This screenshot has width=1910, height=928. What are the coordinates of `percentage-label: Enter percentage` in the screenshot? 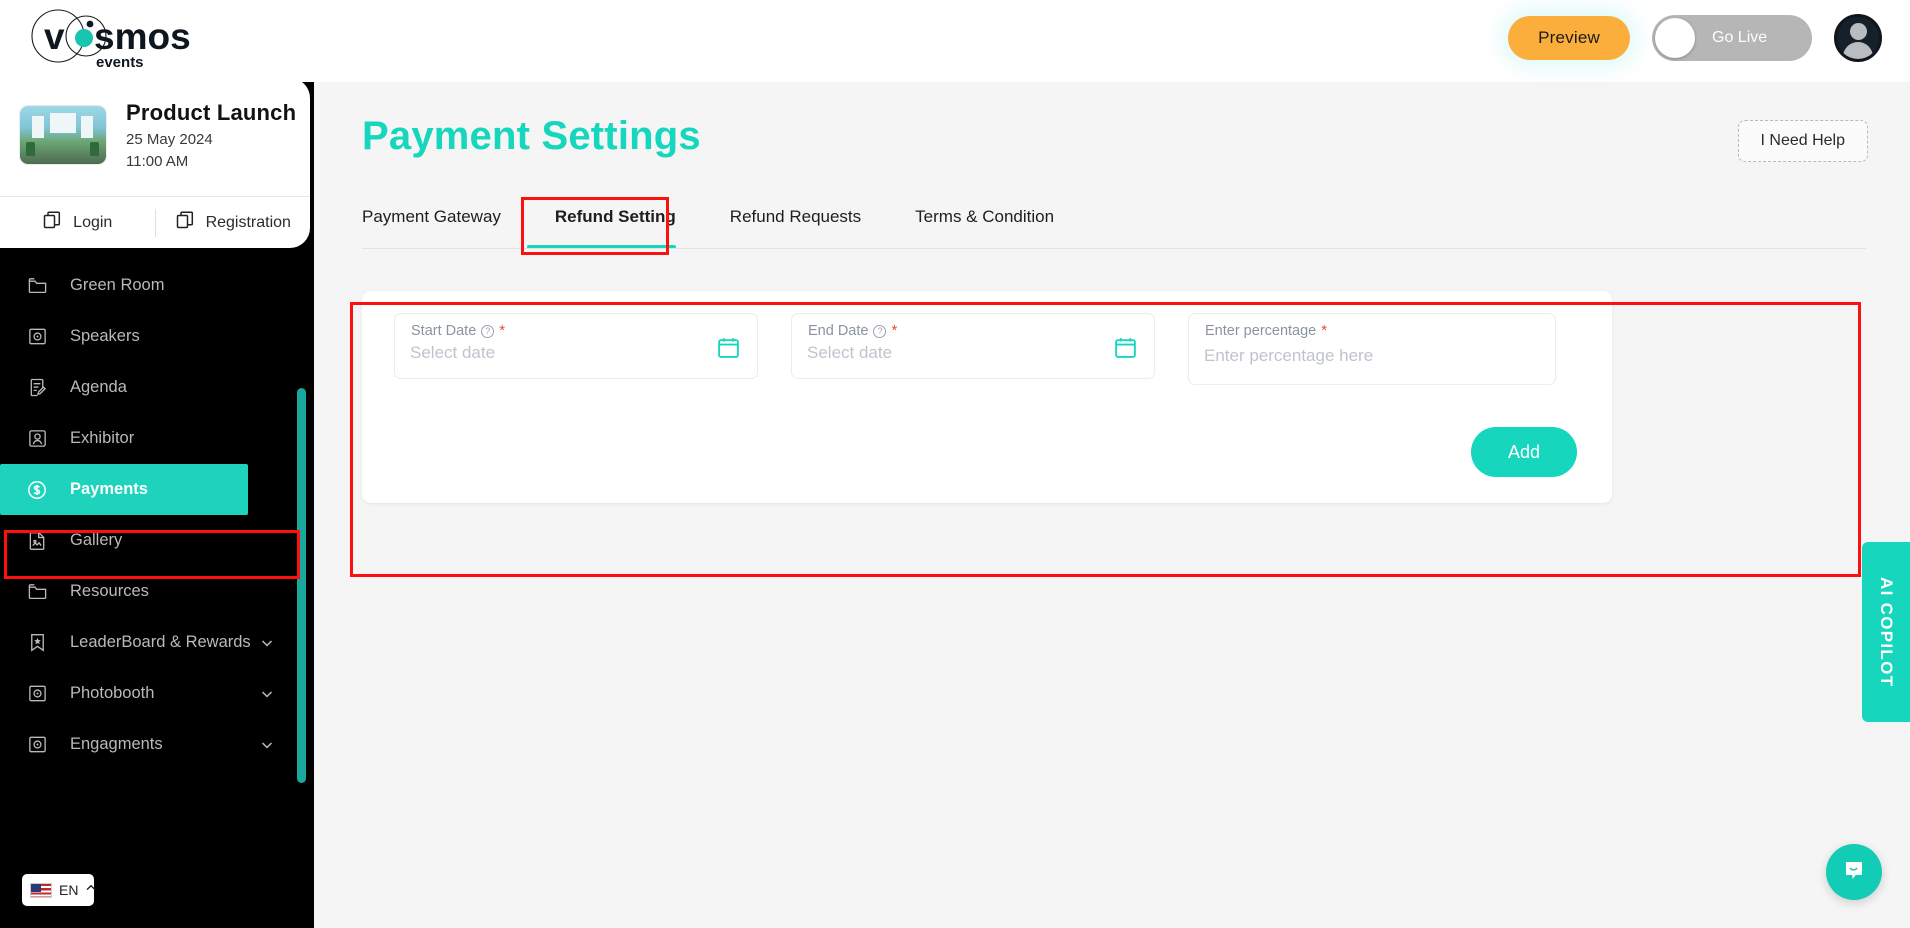 It's located at (1261, 331).